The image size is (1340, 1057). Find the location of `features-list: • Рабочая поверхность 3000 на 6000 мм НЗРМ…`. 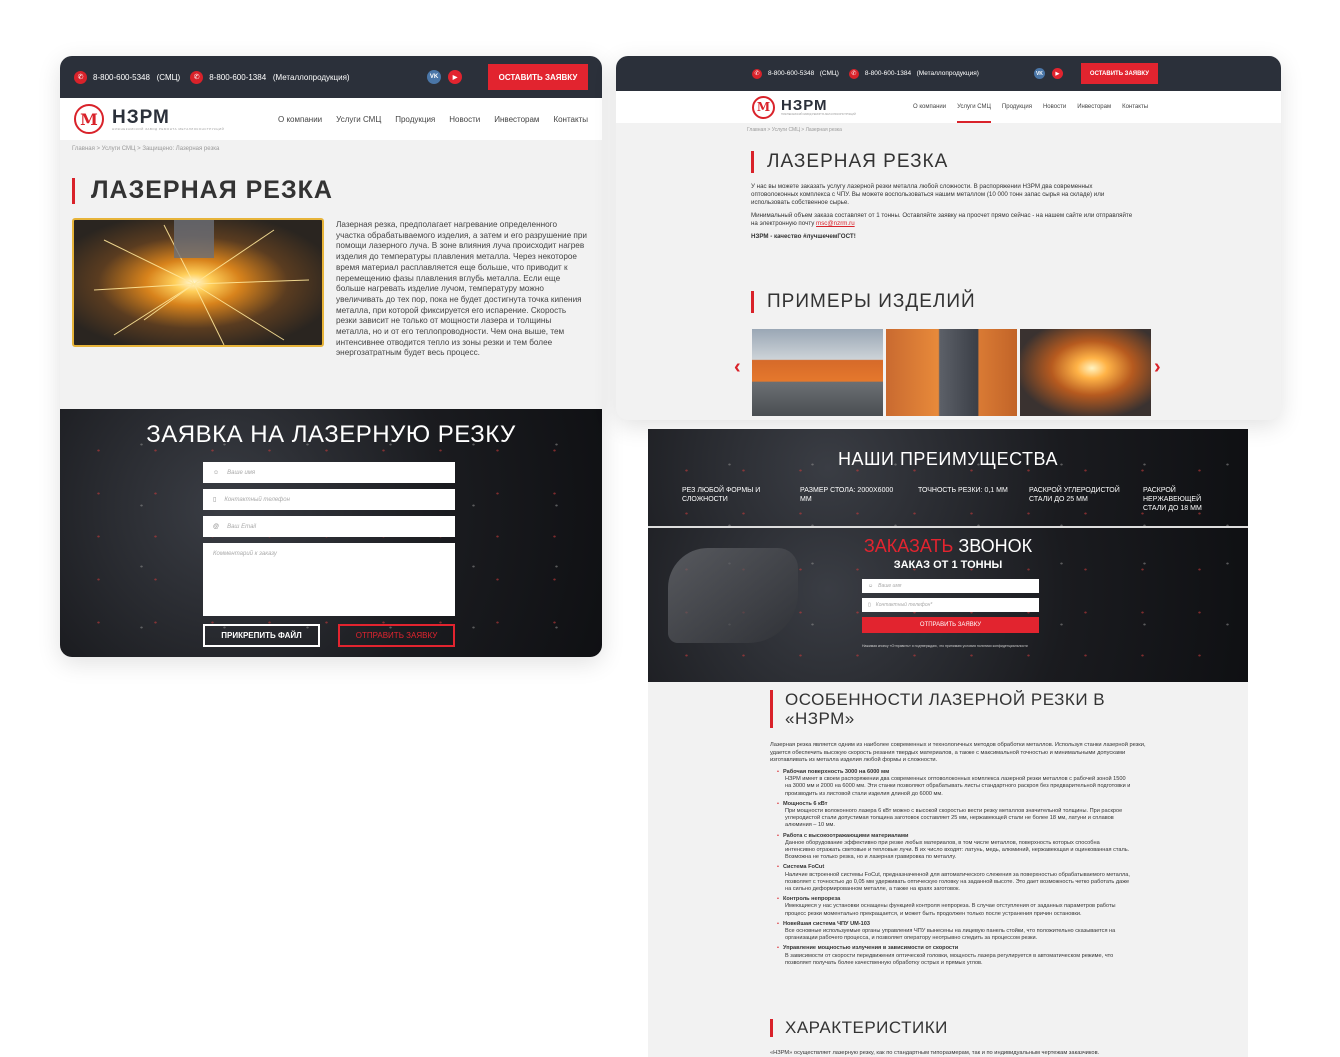

features-list: • Рабочая поверхность 3000 на 6000 мм НЗРМ… is located at coordinates (954, 869).